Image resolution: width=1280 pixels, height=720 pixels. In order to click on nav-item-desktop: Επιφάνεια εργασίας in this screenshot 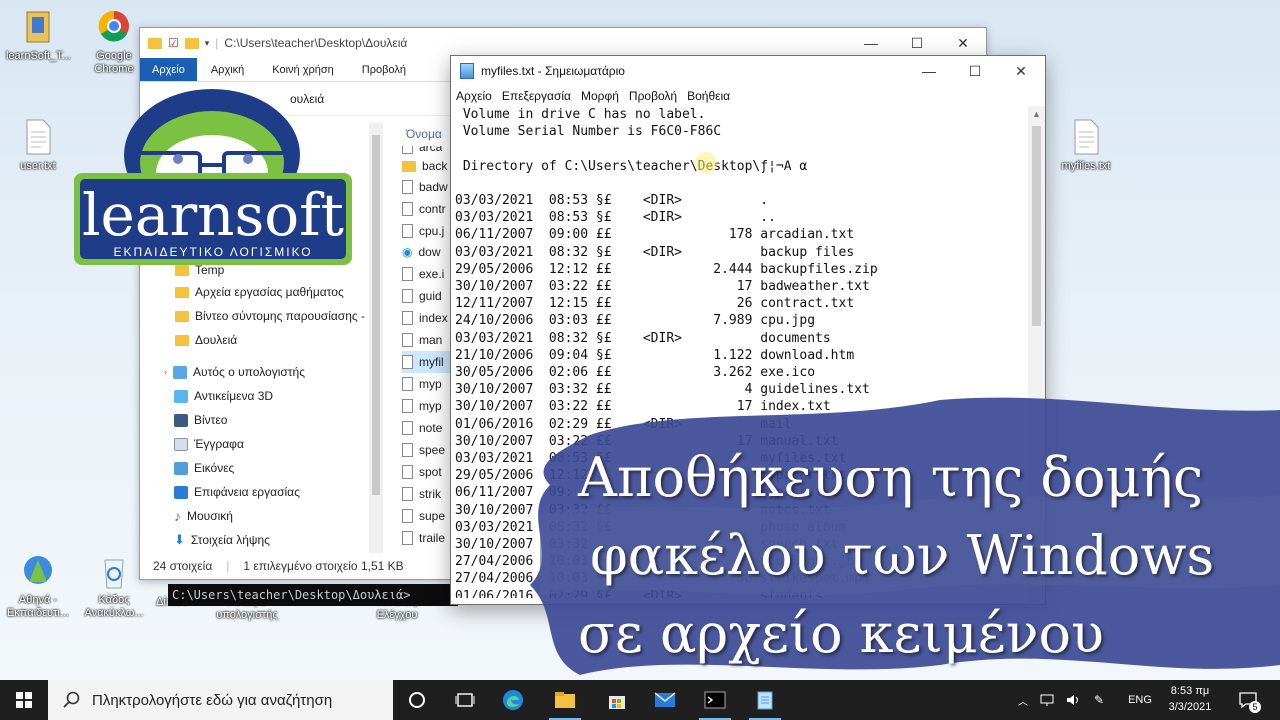, I will do `click(237, 492)`.